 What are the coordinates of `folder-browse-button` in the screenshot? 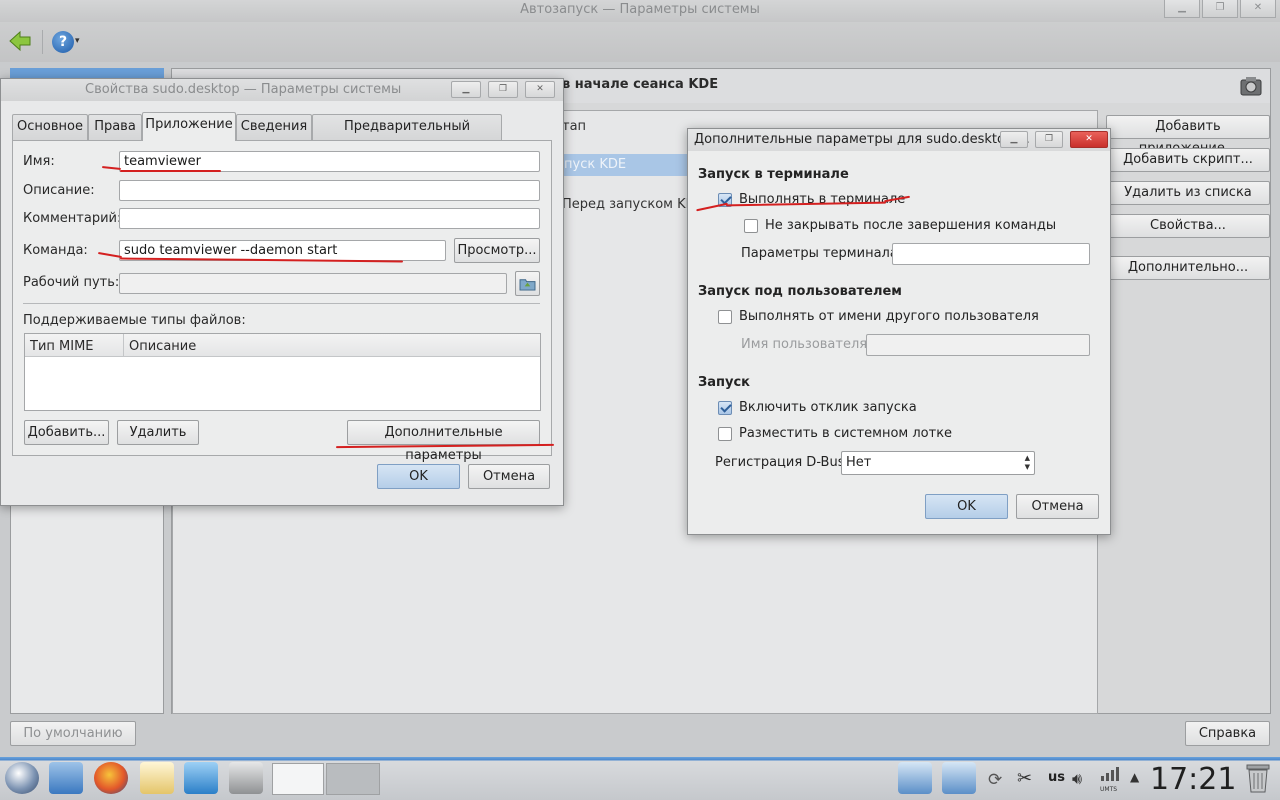 It's located at (527, 283).